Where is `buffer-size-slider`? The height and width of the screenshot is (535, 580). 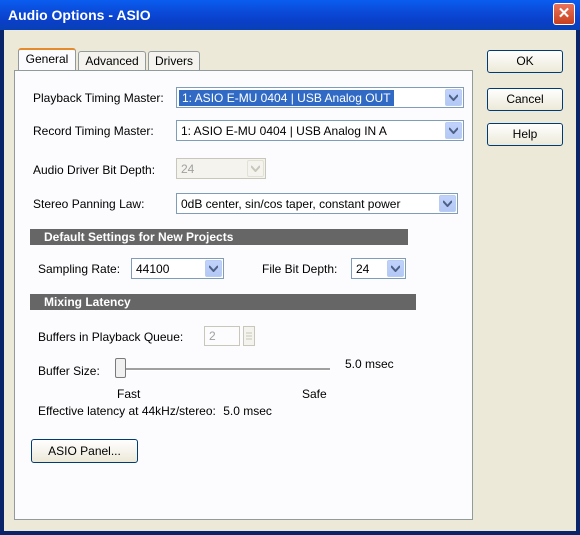
buffer-size-slider is located at coordinates (120, 368).